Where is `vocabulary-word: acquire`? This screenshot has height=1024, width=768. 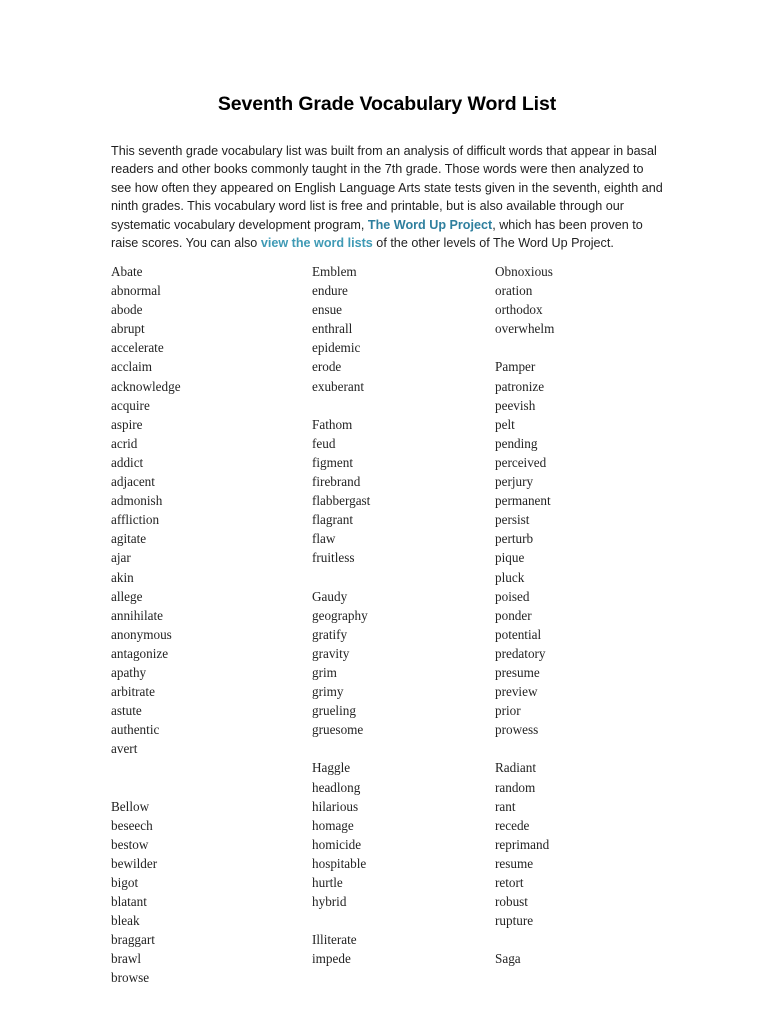
vocabulary-word: acquire is located at coordinates (130, 405).